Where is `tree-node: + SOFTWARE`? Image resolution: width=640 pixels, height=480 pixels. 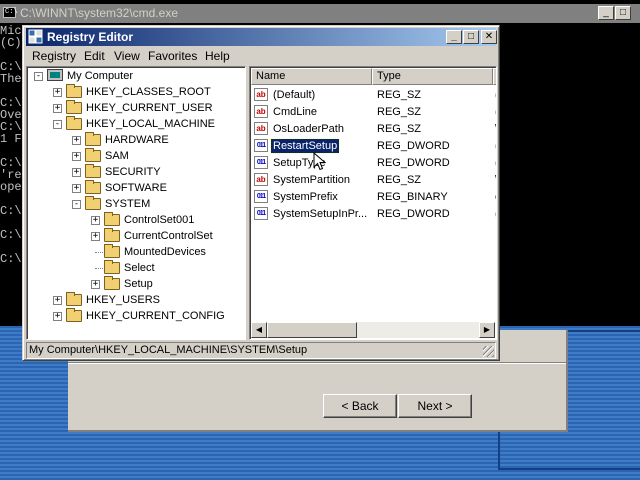
tree-node: + SOFTWARE is located at coordinates (136, 188).